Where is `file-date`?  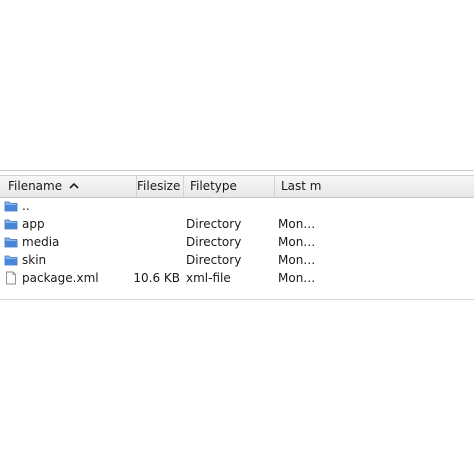 file-date is located at coordinates (353, 206).